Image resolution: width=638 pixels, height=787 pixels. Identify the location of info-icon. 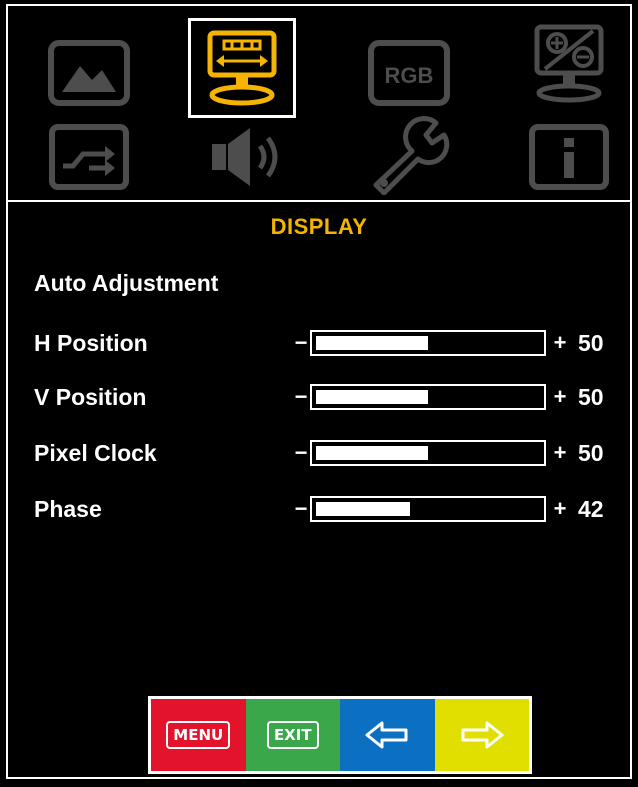
(569, 157).